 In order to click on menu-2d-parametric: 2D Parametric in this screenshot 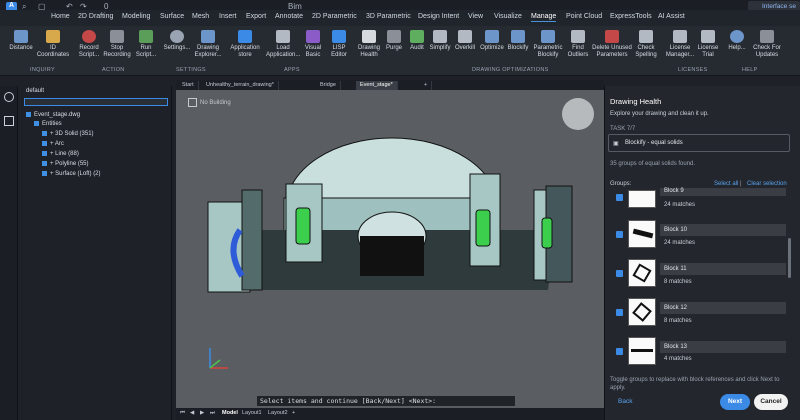, I will do `click(334, 16)`.